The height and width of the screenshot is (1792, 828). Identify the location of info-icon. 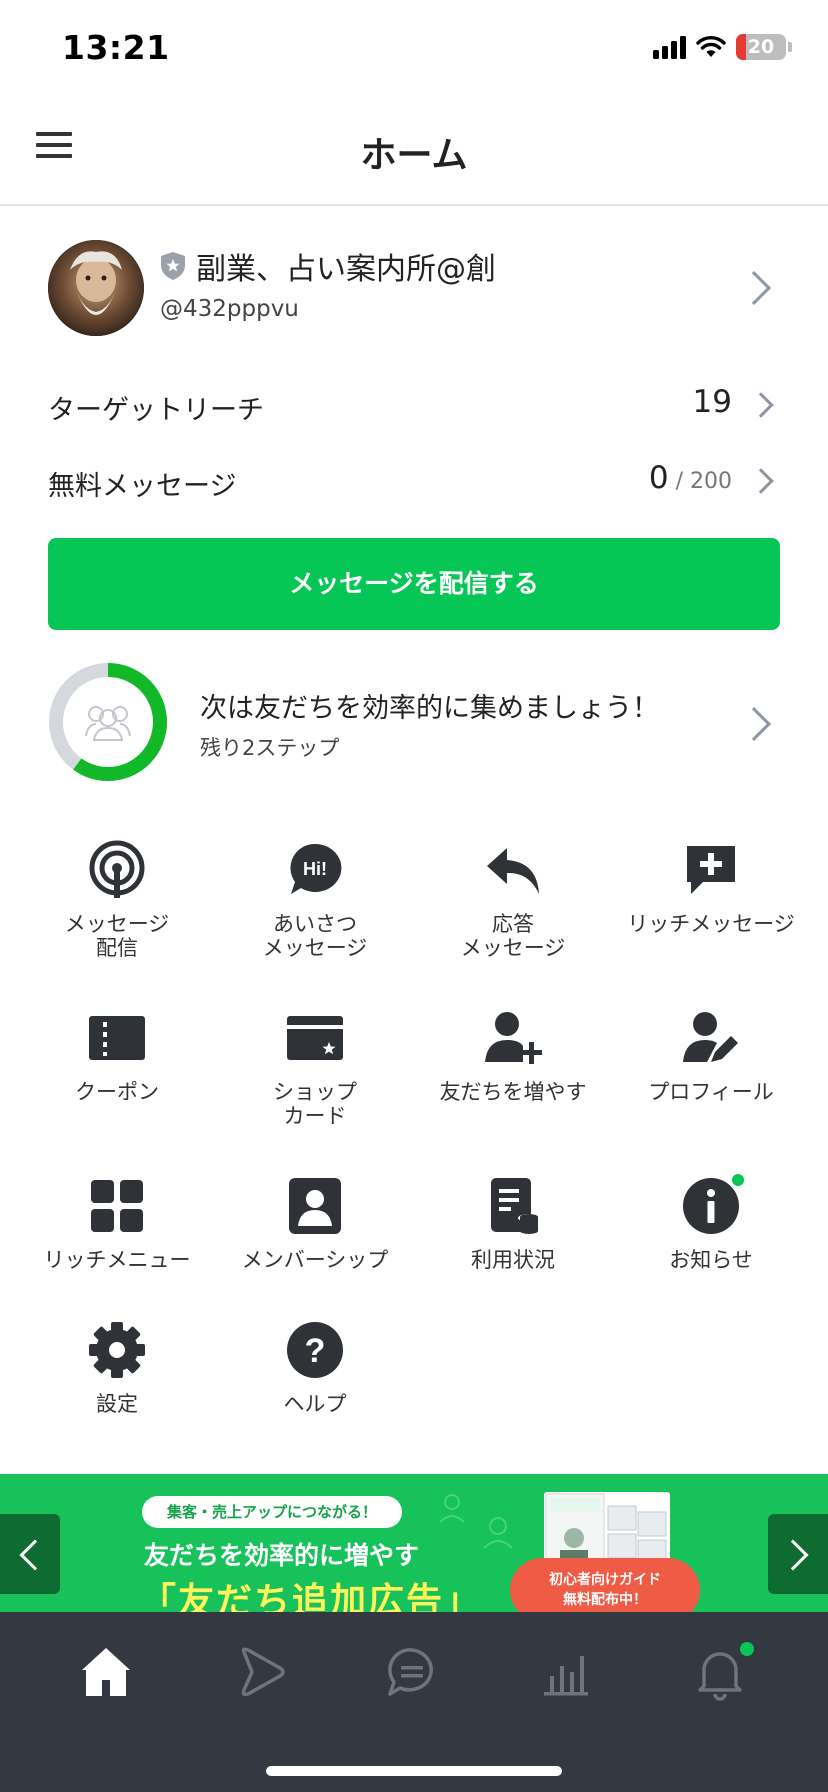
(711, 1206).